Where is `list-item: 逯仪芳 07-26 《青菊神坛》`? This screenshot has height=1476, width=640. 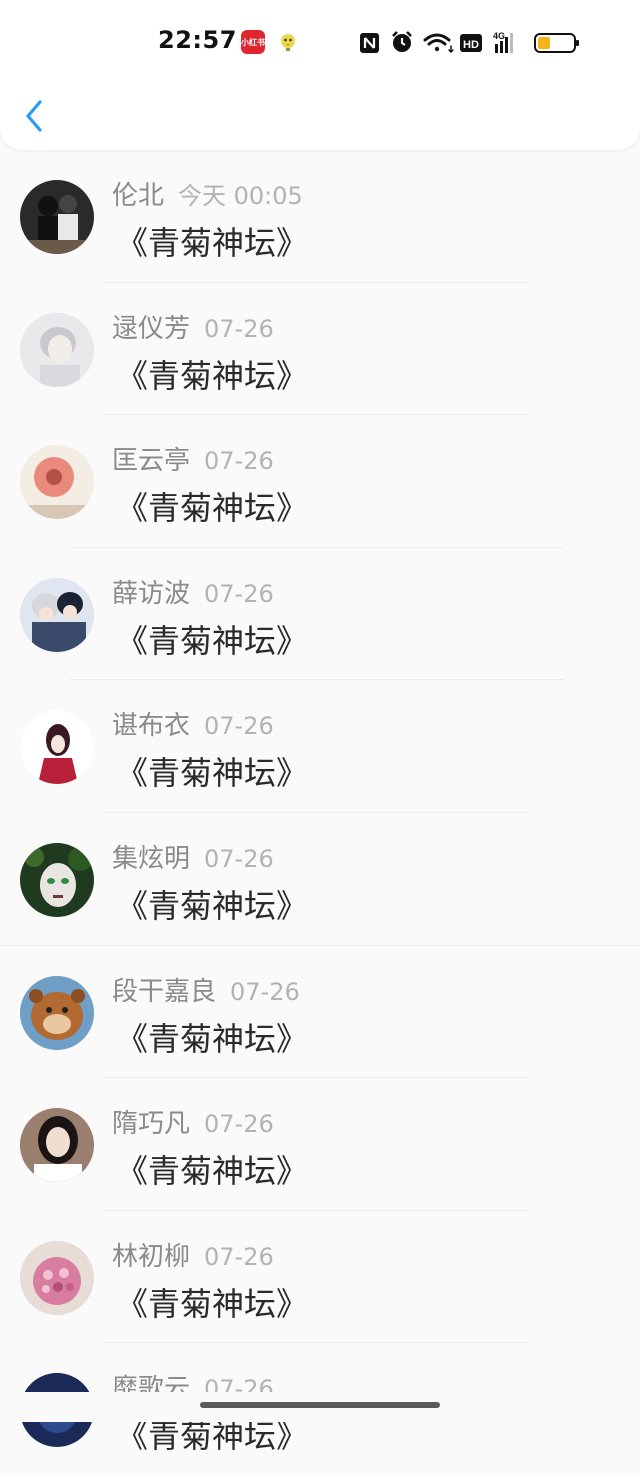
list-item: 逯仪芳 07-26 《青菊神坛》 is located at coordinates (320, 349).